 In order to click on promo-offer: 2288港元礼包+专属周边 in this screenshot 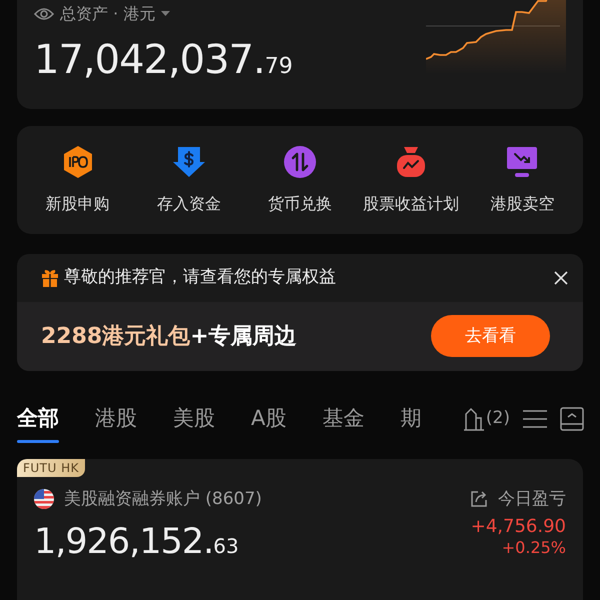, I will do `click(169, 336)`.